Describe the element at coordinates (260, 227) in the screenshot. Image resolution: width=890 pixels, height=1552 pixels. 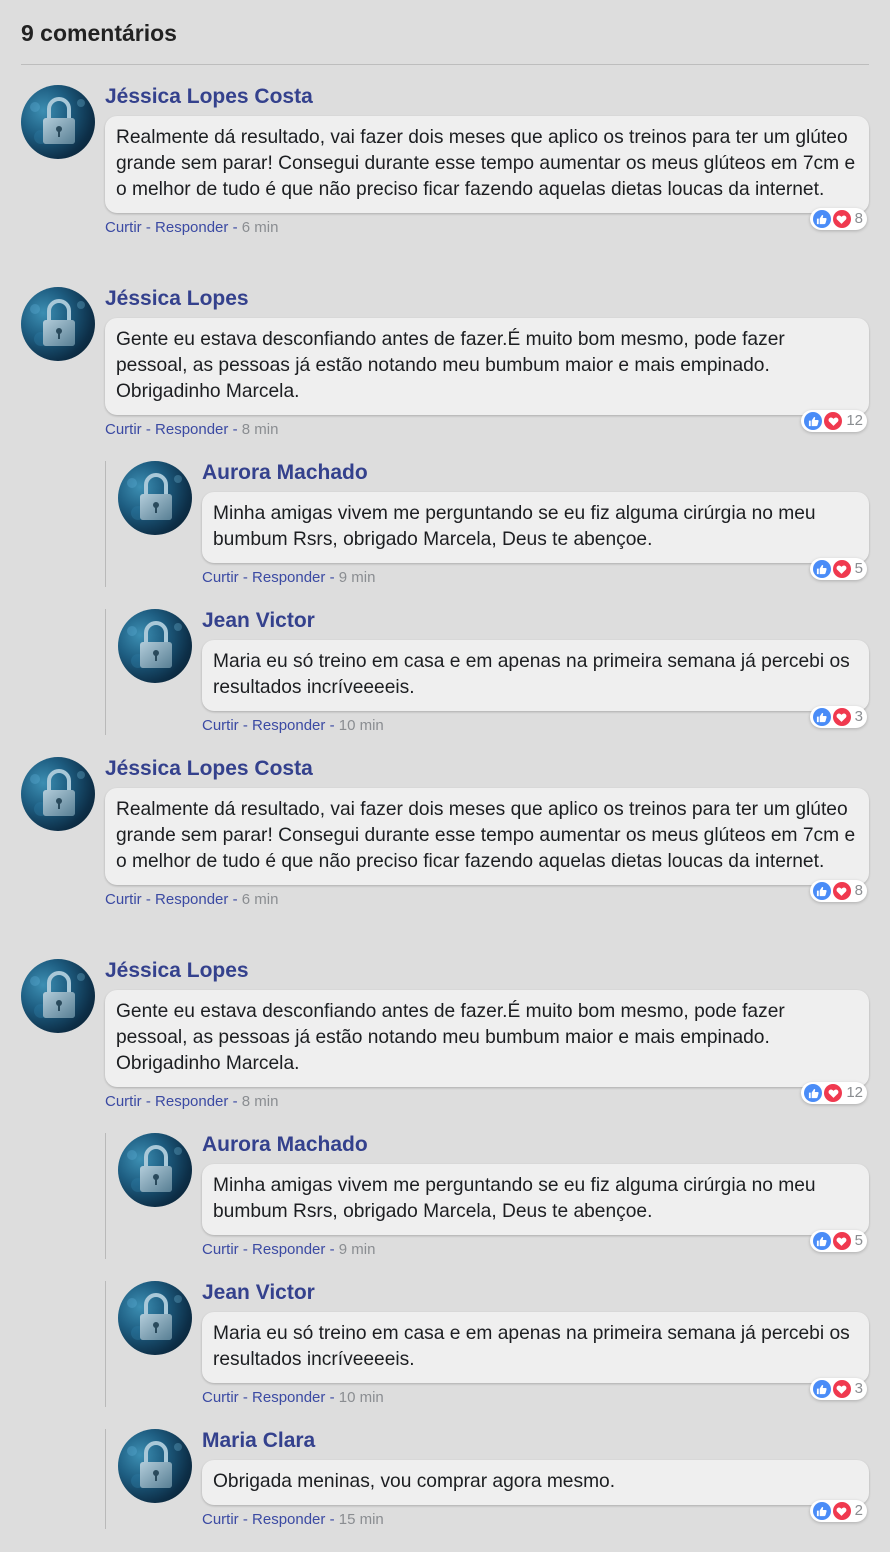
I see `timestamp: 6 min` at that location.